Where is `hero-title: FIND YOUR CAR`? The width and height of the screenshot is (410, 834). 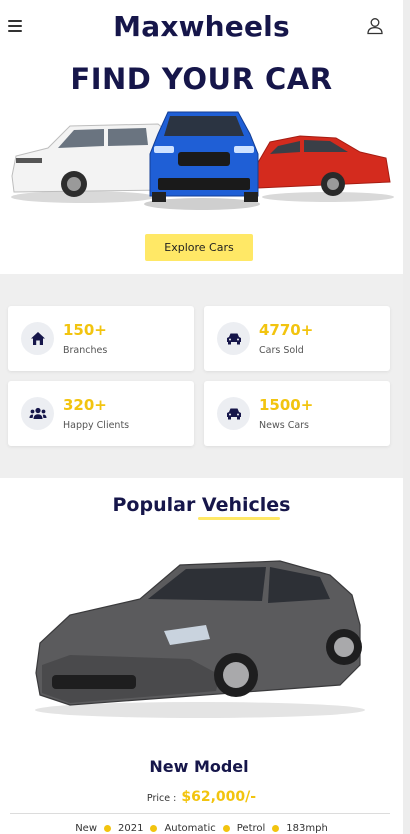
hero-title: FIND YOUR CAR is located at coordinates (201, 79).